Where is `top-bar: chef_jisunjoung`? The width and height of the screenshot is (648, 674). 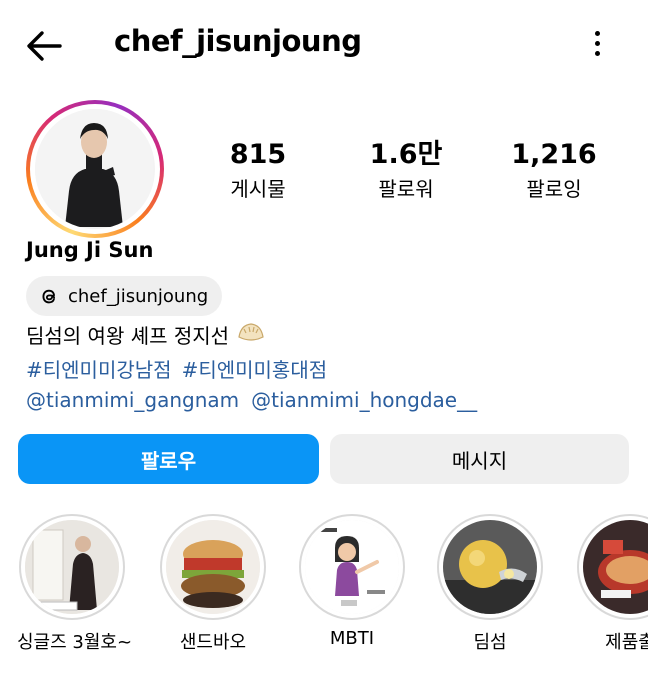
top-bar: chef_jisunjoung is located at coordinates (324, 45).